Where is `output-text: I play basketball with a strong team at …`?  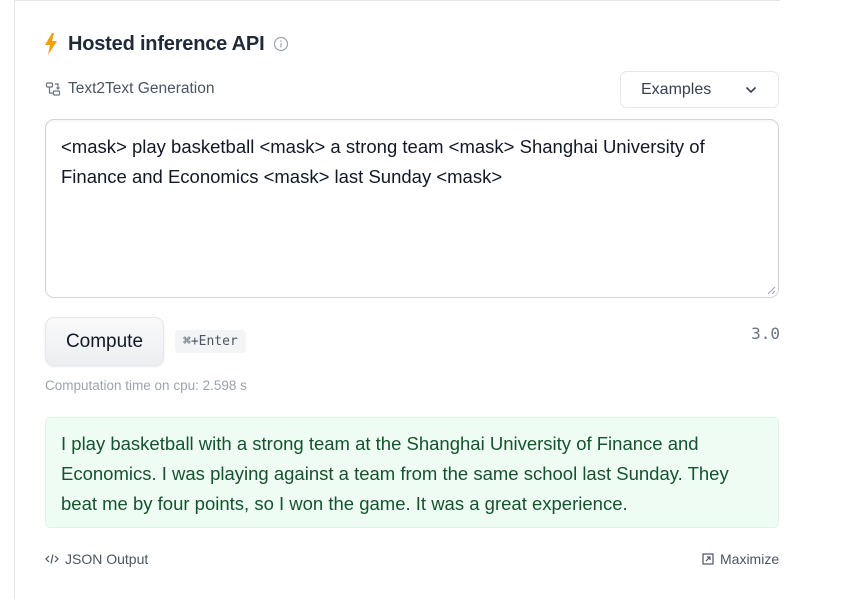 output-text: I play basketball with a strong team at … is located at coordinates (395, 473).